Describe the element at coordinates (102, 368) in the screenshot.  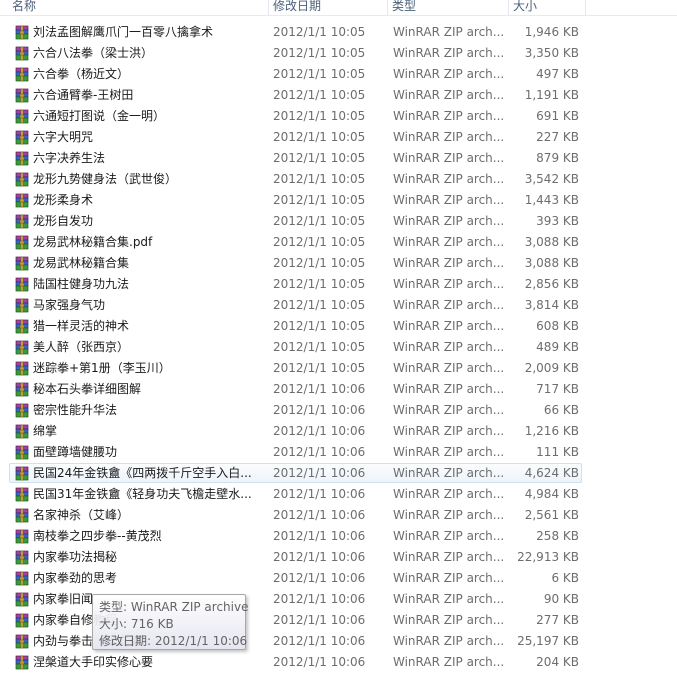
I see `file-name: 迷踪拳+第1册（李玉川）` at that location.